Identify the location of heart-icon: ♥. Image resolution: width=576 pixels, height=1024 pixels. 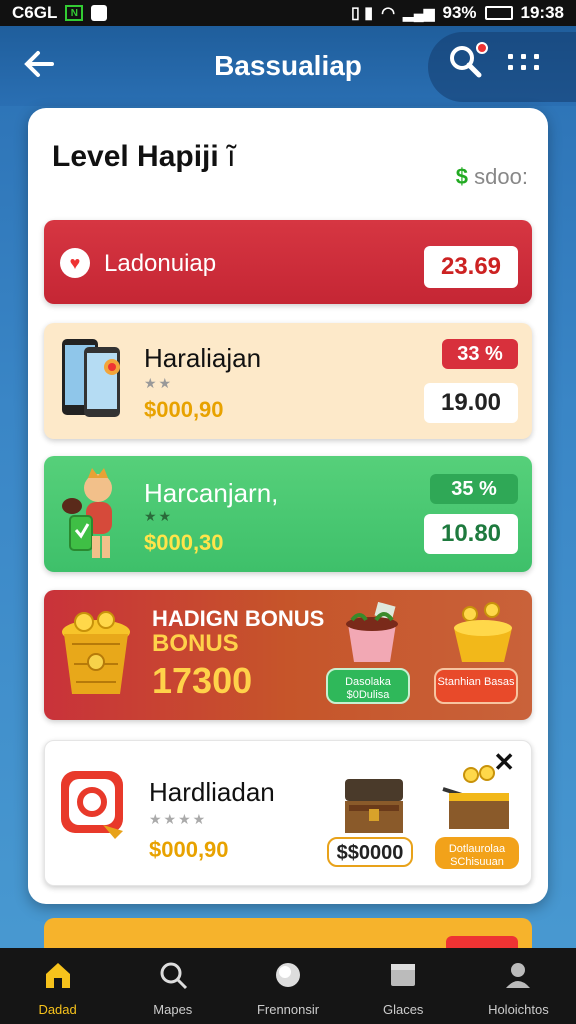
(75, 263).